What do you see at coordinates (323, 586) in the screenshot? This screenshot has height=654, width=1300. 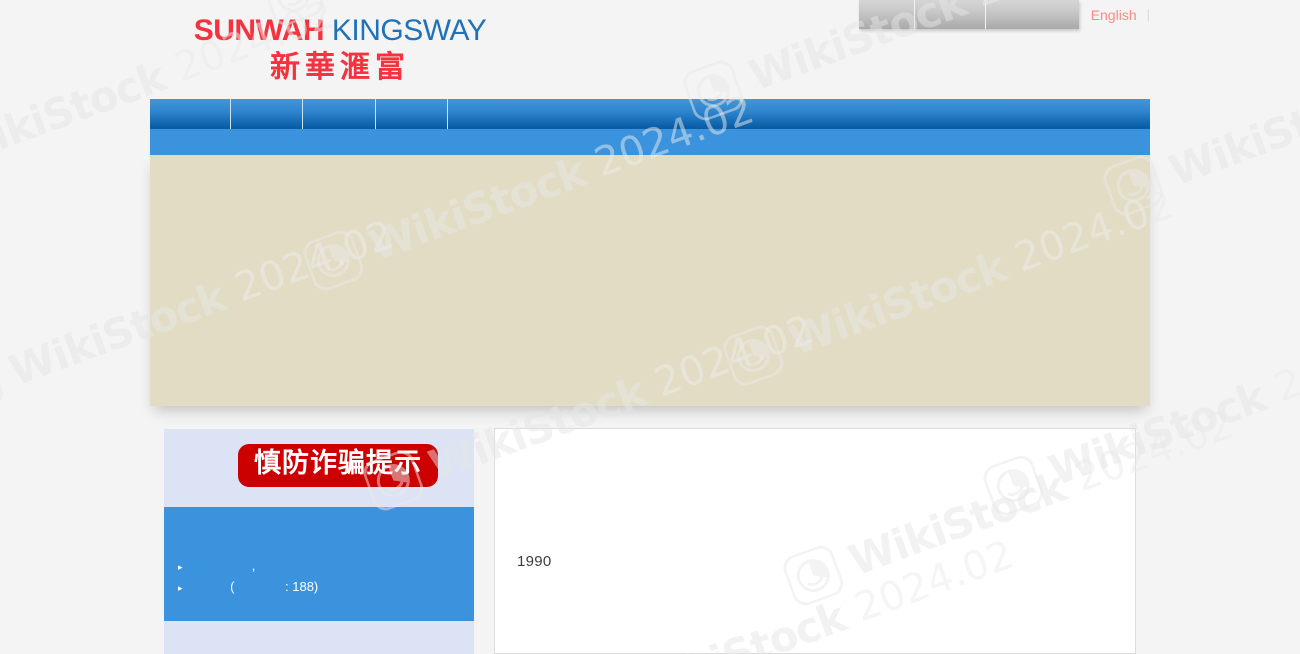 I see `list-item: ▸ ( : 188)` at bounding box center [323, 586].